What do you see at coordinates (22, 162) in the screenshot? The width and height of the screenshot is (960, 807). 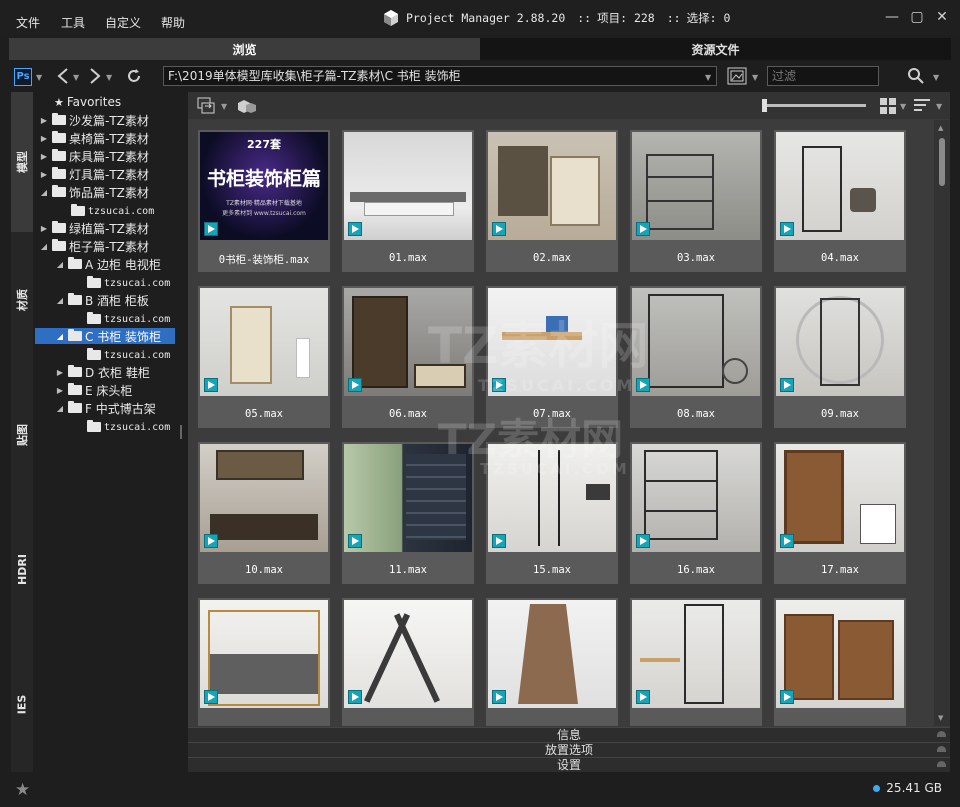 I see `side-tab-models: 模型` at bounding box center [22, 162].